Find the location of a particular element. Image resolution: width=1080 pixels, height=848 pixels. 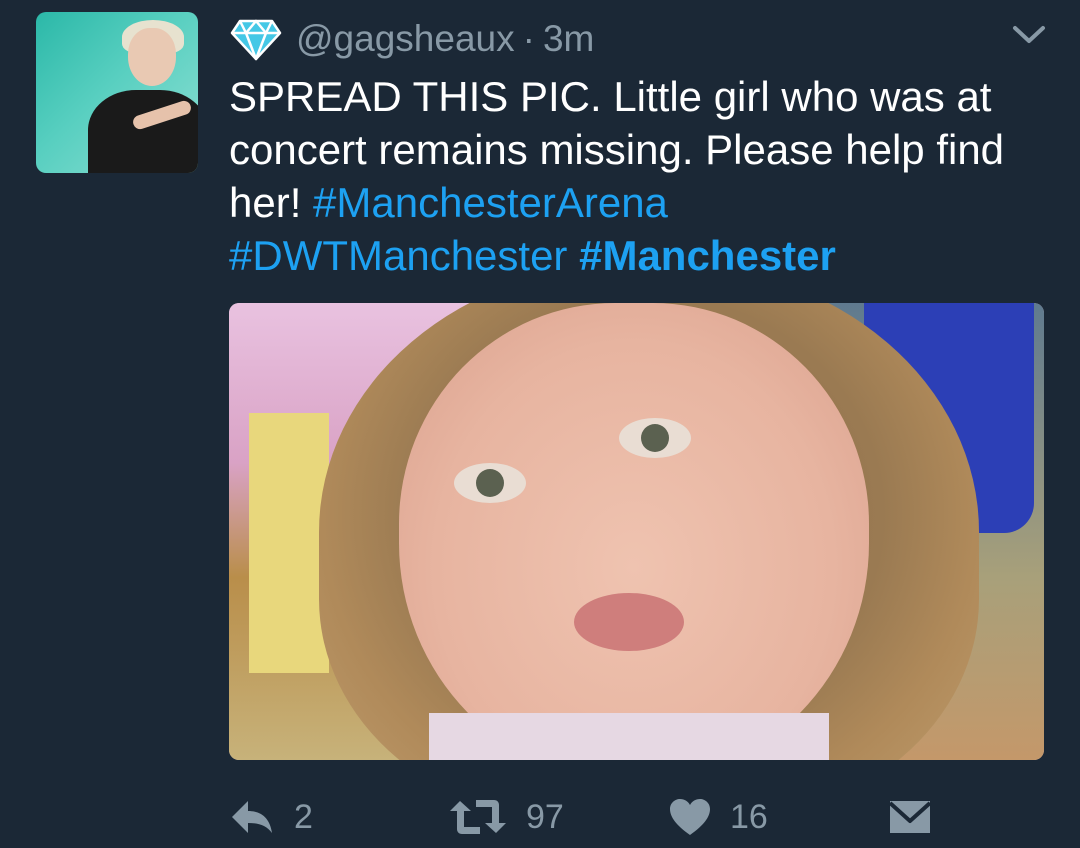

reply-count: 2 is located at coordinates (303, 816).